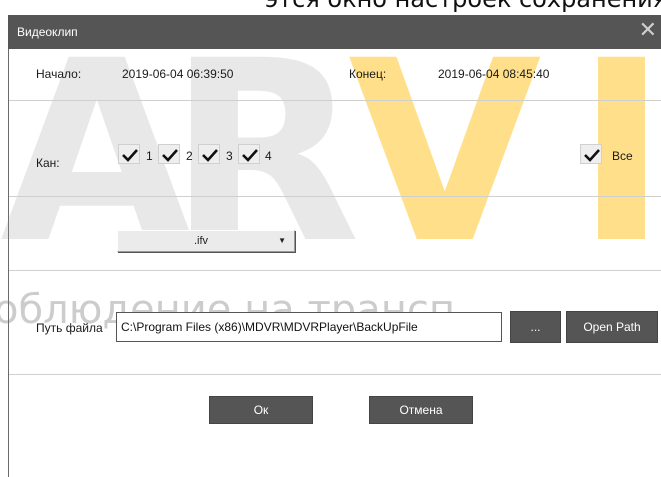 The height and width of the screenshot is (477, 661). What do you see at coordinates (229, 156) in the screenshot?
I see `channel-3-label: 3` at bounding box center [229, 156].